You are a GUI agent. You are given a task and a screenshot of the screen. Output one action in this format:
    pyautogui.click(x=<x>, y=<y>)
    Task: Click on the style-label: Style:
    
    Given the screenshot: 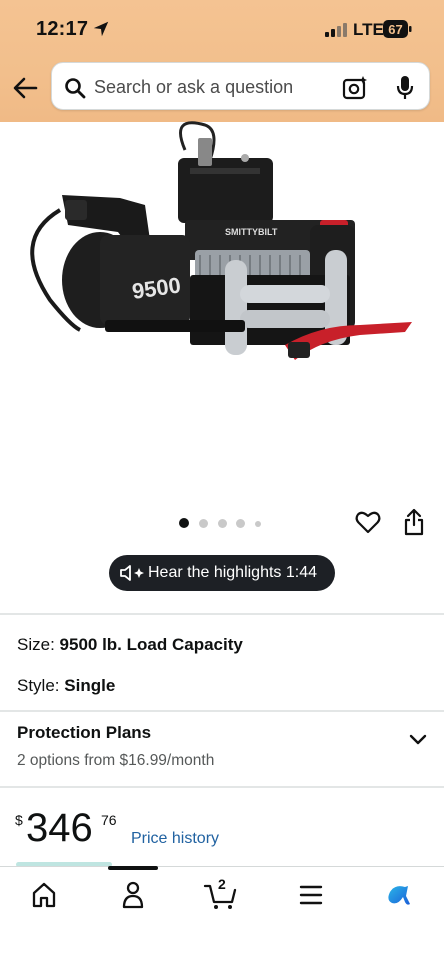 What is the action you would take?
    pyautogui.click(x=38, y=685)
    